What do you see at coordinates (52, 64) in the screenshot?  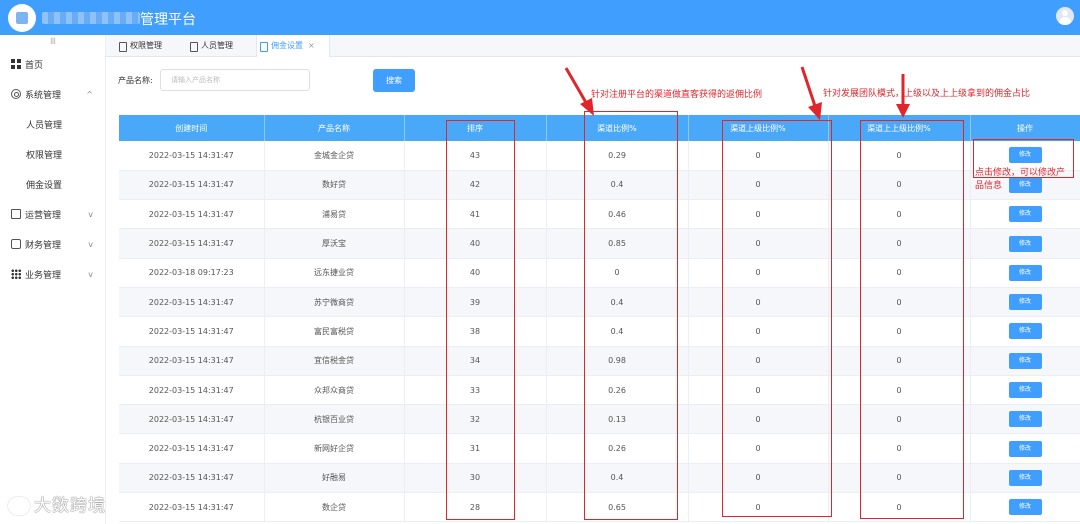 I see `sidebar-item-home: 首页` at bounding box center [52, 64].